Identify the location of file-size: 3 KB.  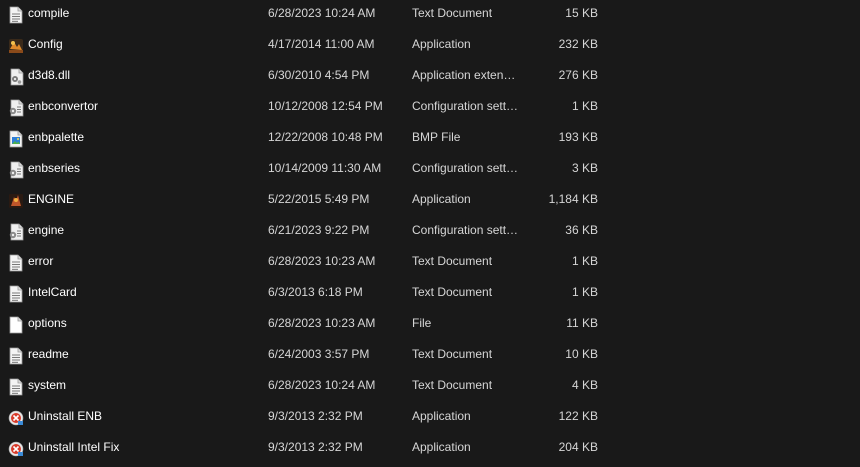
(584, 168).